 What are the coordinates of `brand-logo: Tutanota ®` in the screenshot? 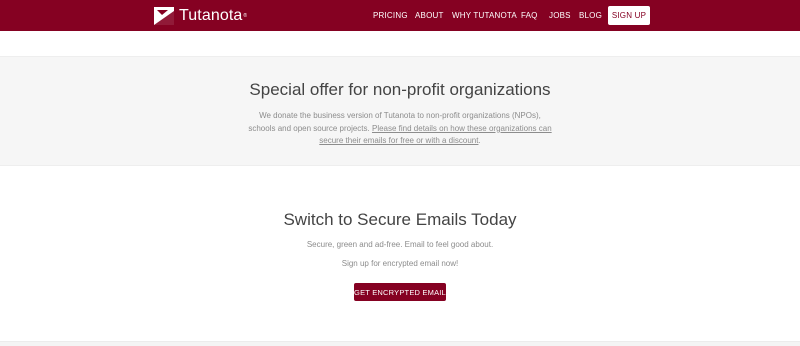 It's located at (200, 16).